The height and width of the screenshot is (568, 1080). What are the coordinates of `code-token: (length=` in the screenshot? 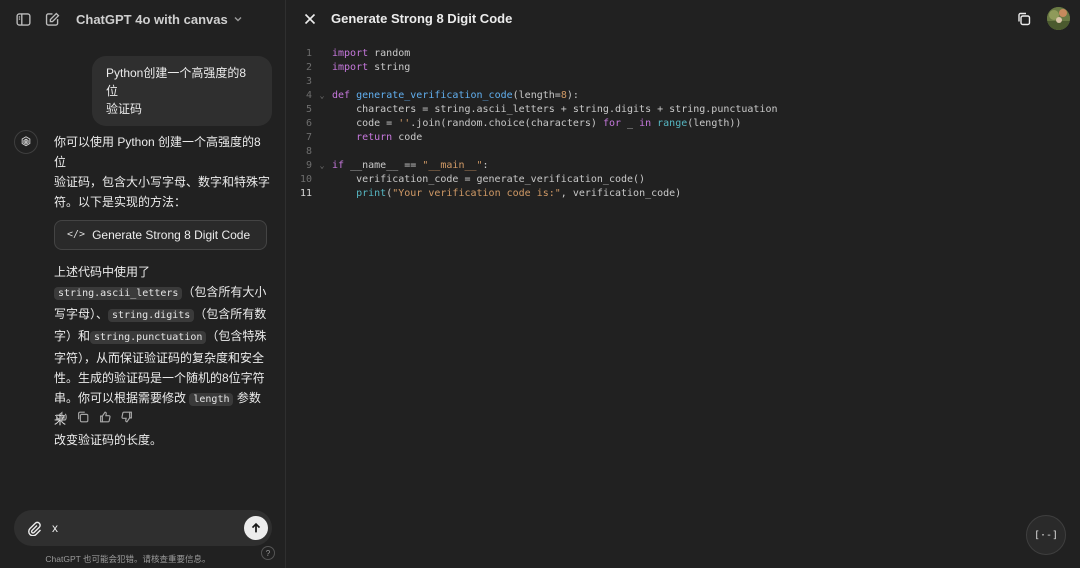 It's located at (536, 95).